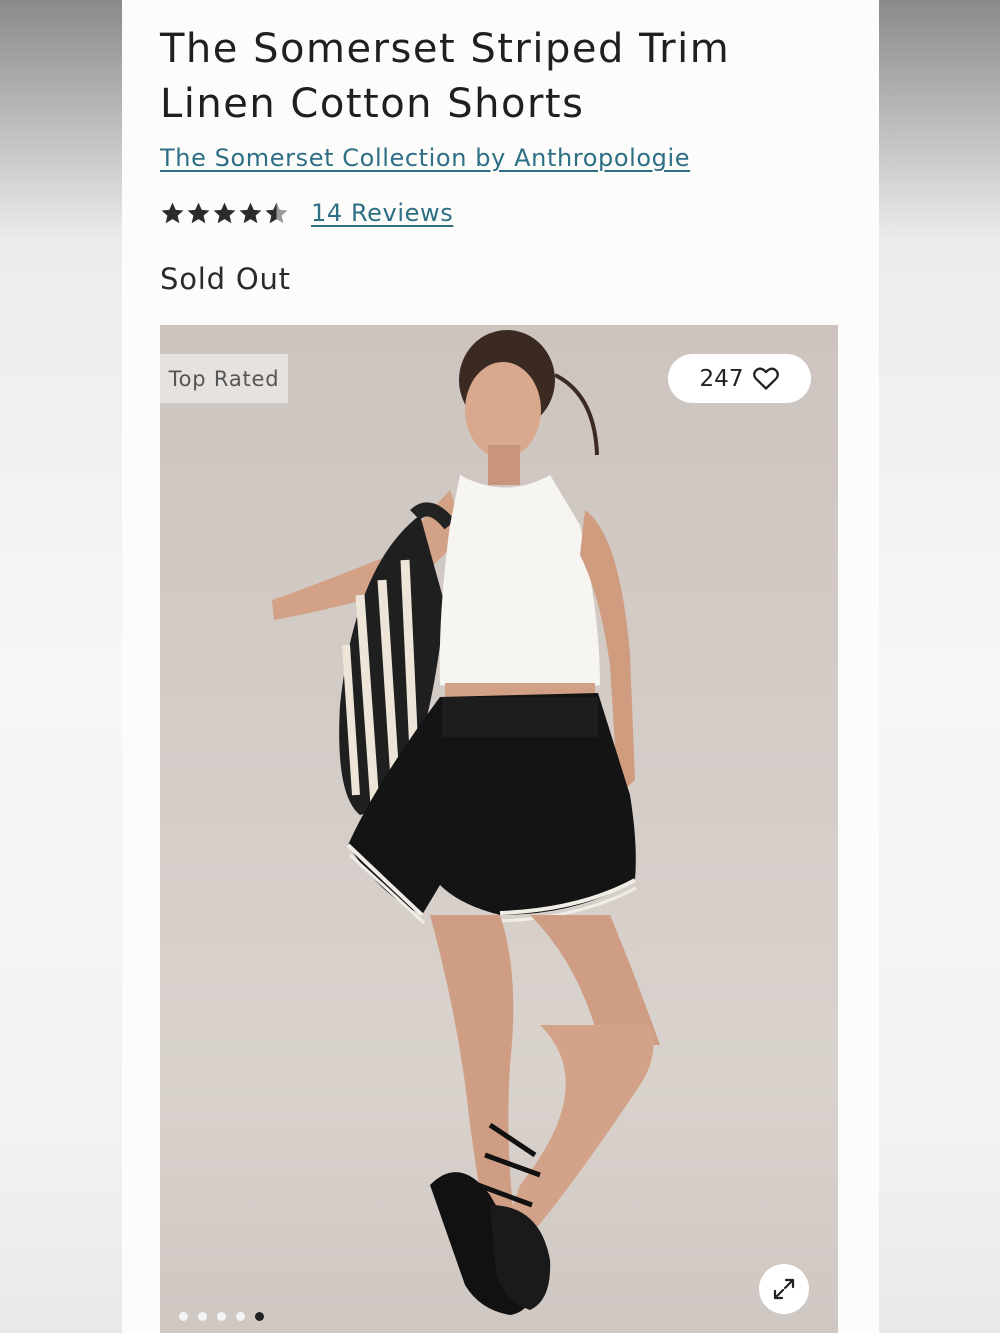 This screenshot has height=1333, width=1000. I want to click on right-background, so click(939, 666).